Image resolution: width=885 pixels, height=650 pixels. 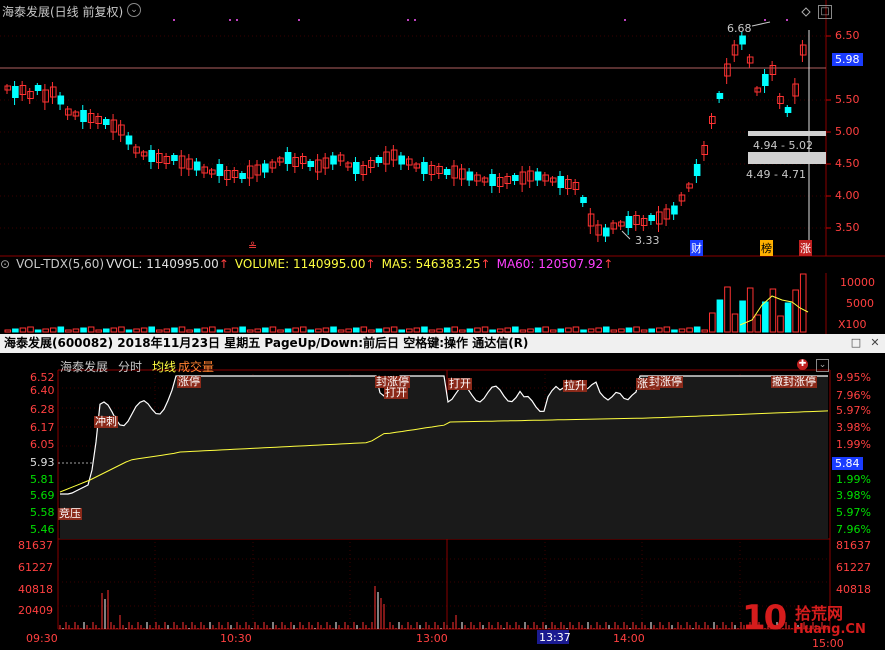 I want to click on event-annotation: 竞压, so click(x=70, y=513).